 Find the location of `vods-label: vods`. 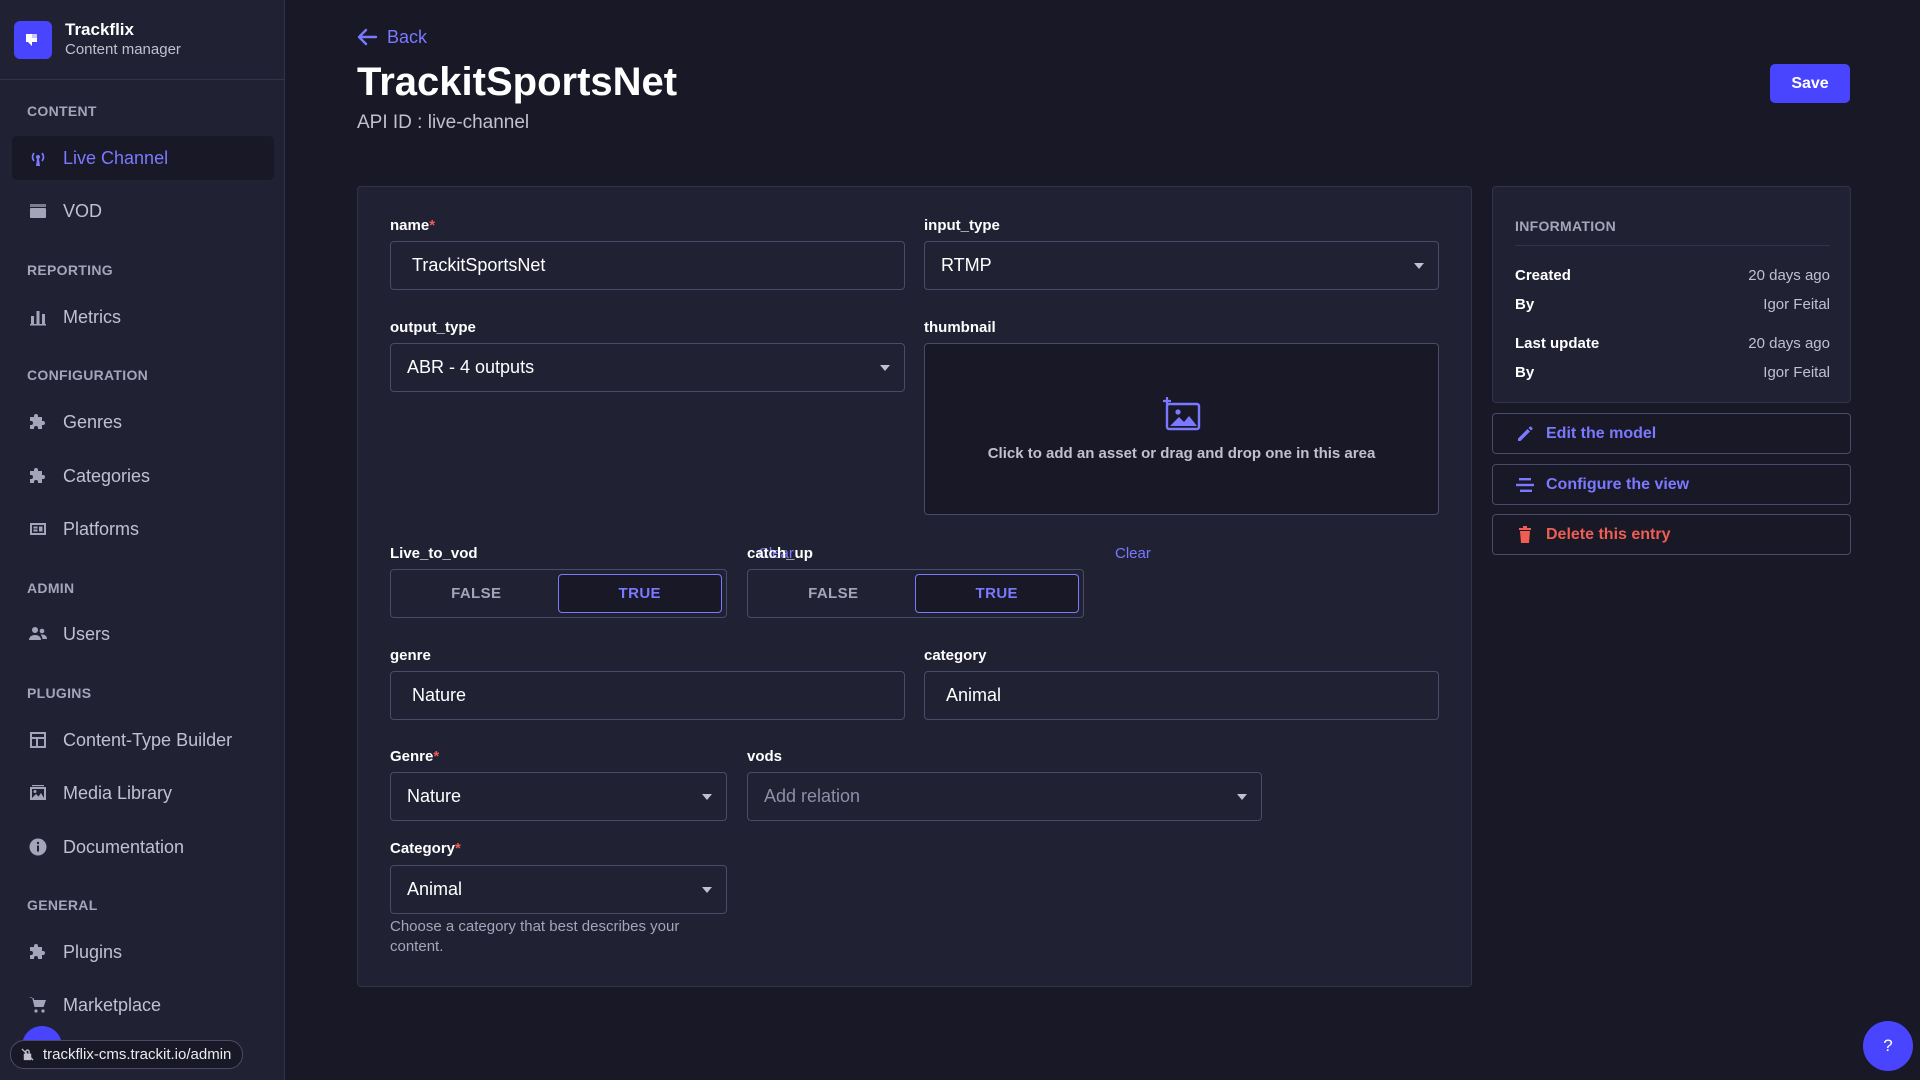

vods-label: vods is located at coordinates (765, 756).